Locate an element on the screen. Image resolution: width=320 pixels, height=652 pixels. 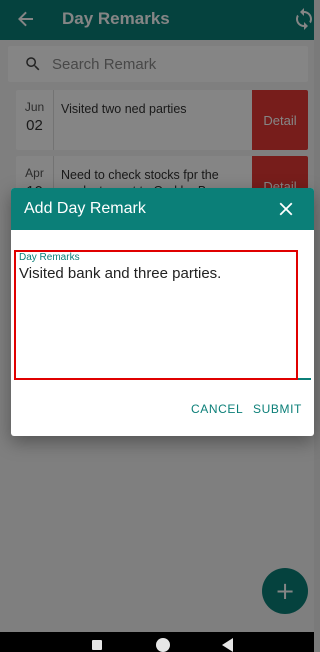
recent-apps-icon is located at coordinates (97, 645).